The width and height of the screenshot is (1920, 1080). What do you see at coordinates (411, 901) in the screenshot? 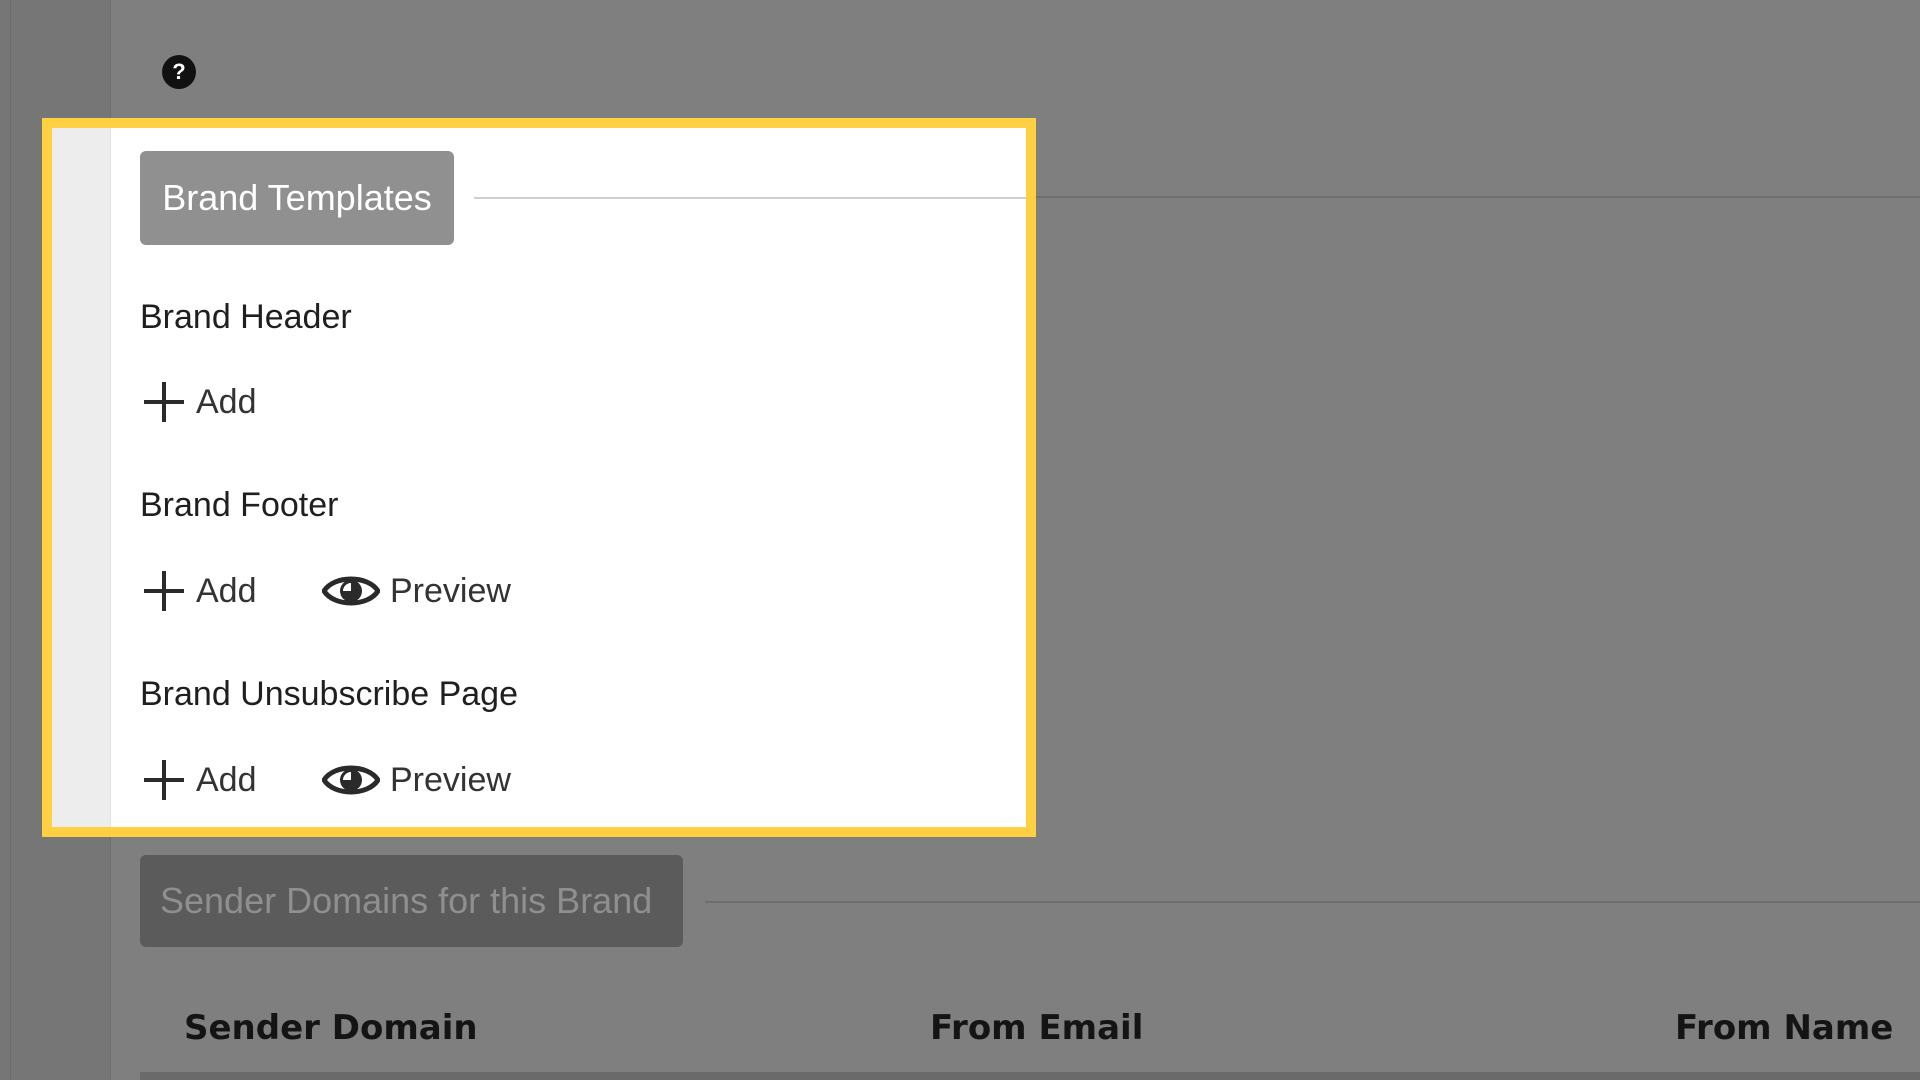
I see `sender-domains-heading: Sender Domains for this Brand` at bounding box center [411, 901].